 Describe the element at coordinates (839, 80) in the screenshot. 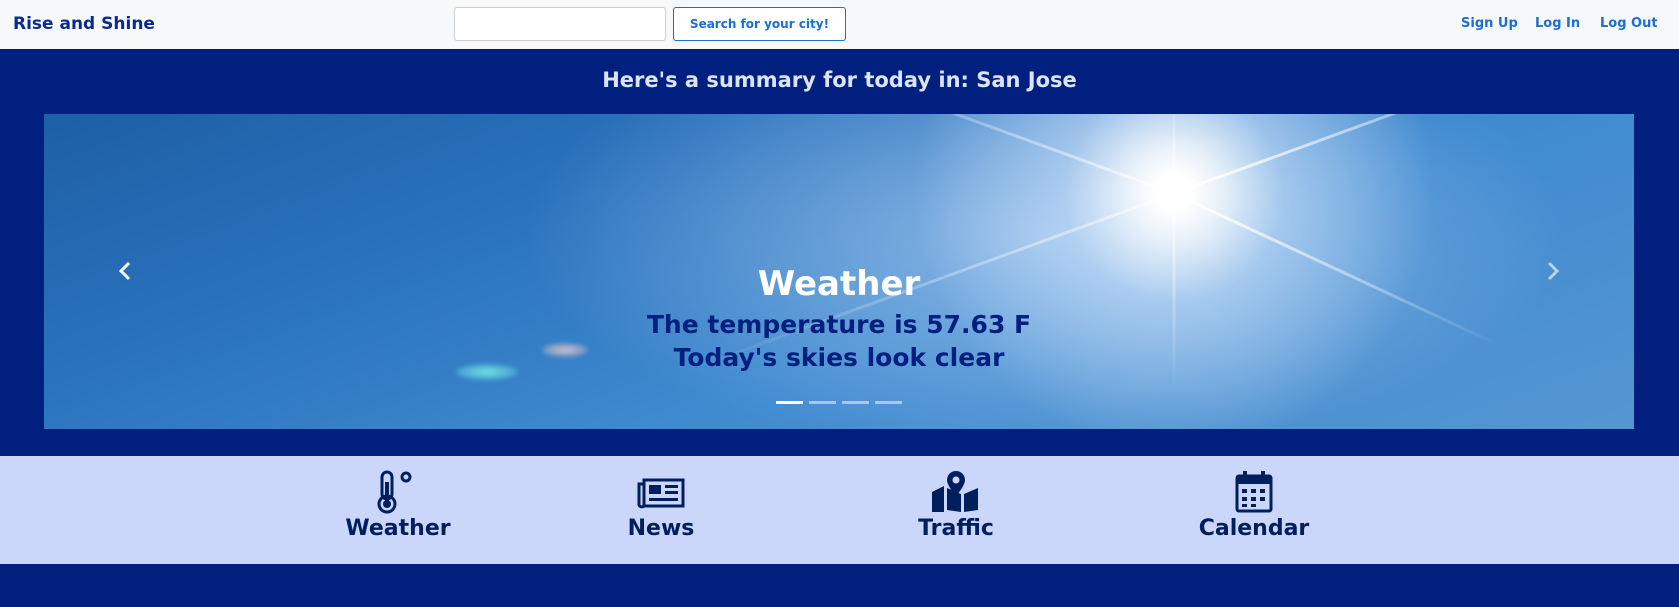

I see `summary-headline: Here's a summary for today in: San Jose` at that location.